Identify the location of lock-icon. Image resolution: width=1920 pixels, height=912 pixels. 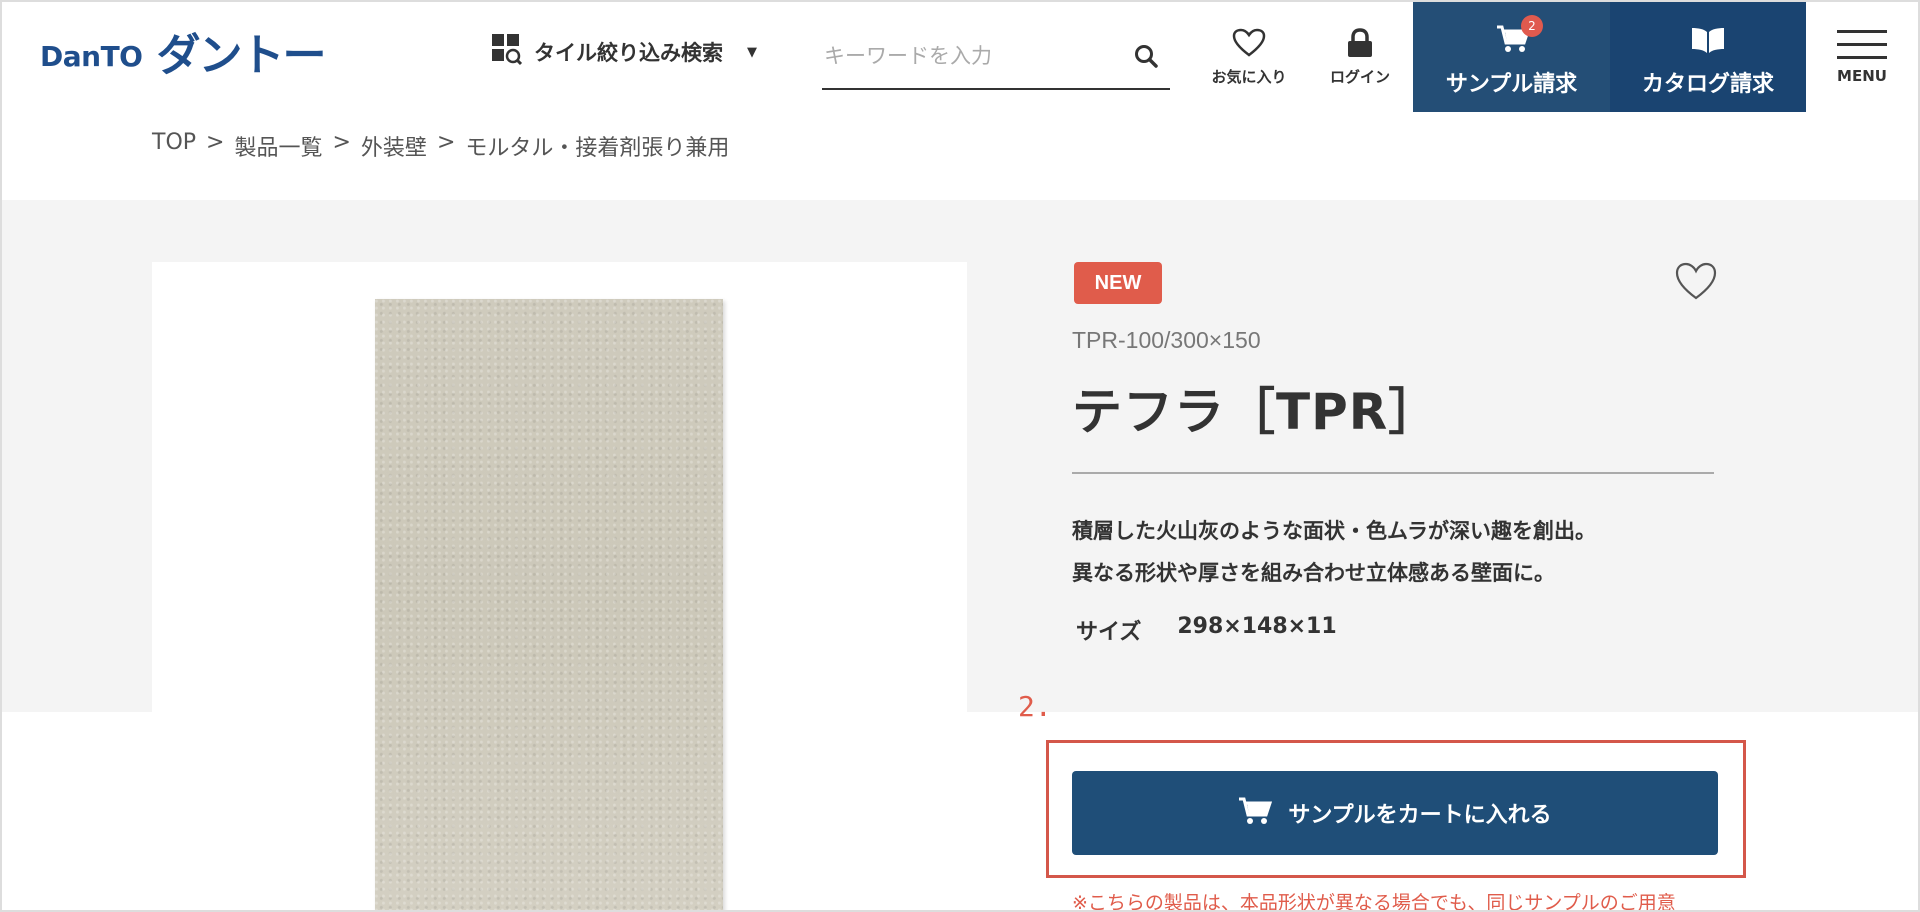
(1360, 45).